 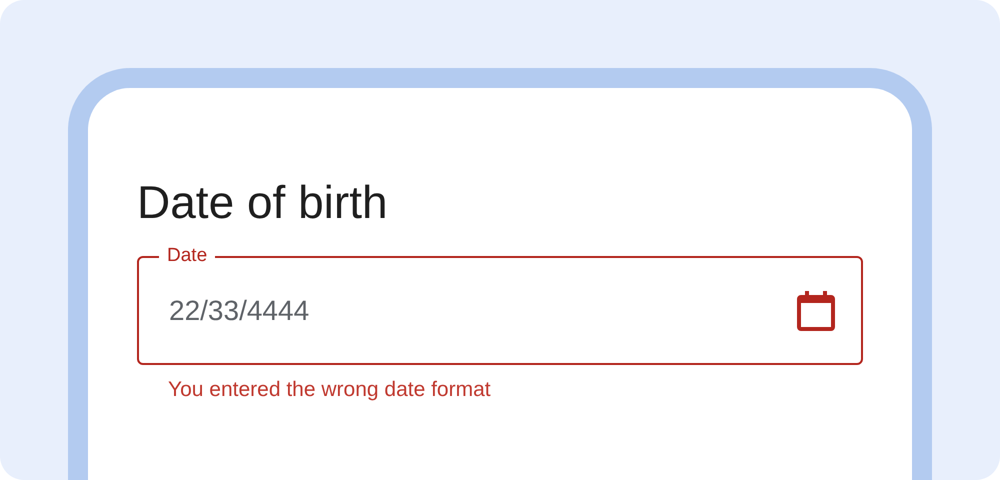 What do you see at coordinates (263, 202) in the screenshot?
I see `dialog-title: Date of birth` at bounding box center [263, 202].